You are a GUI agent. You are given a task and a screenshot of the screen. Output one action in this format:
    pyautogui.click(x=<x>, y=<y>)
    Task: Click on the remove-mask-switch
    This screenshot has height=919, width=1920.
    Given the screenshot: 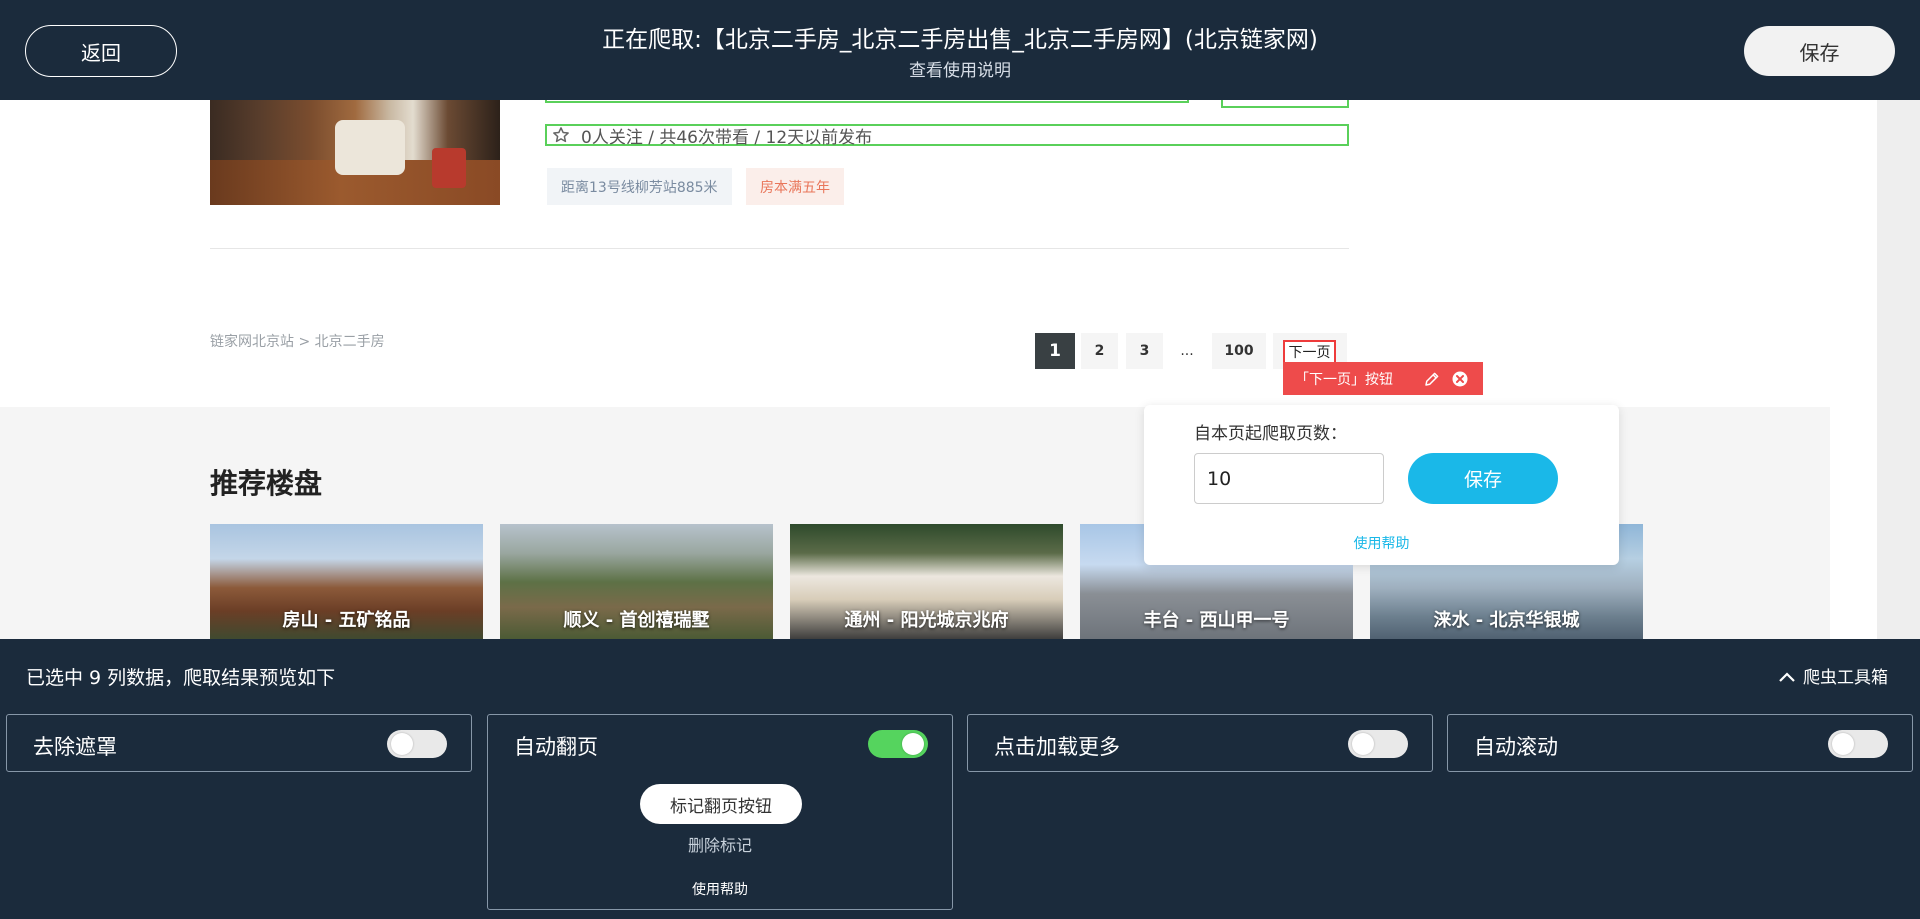 What is the action you would take?
    pyautogui.click(x=417, y=744)
    